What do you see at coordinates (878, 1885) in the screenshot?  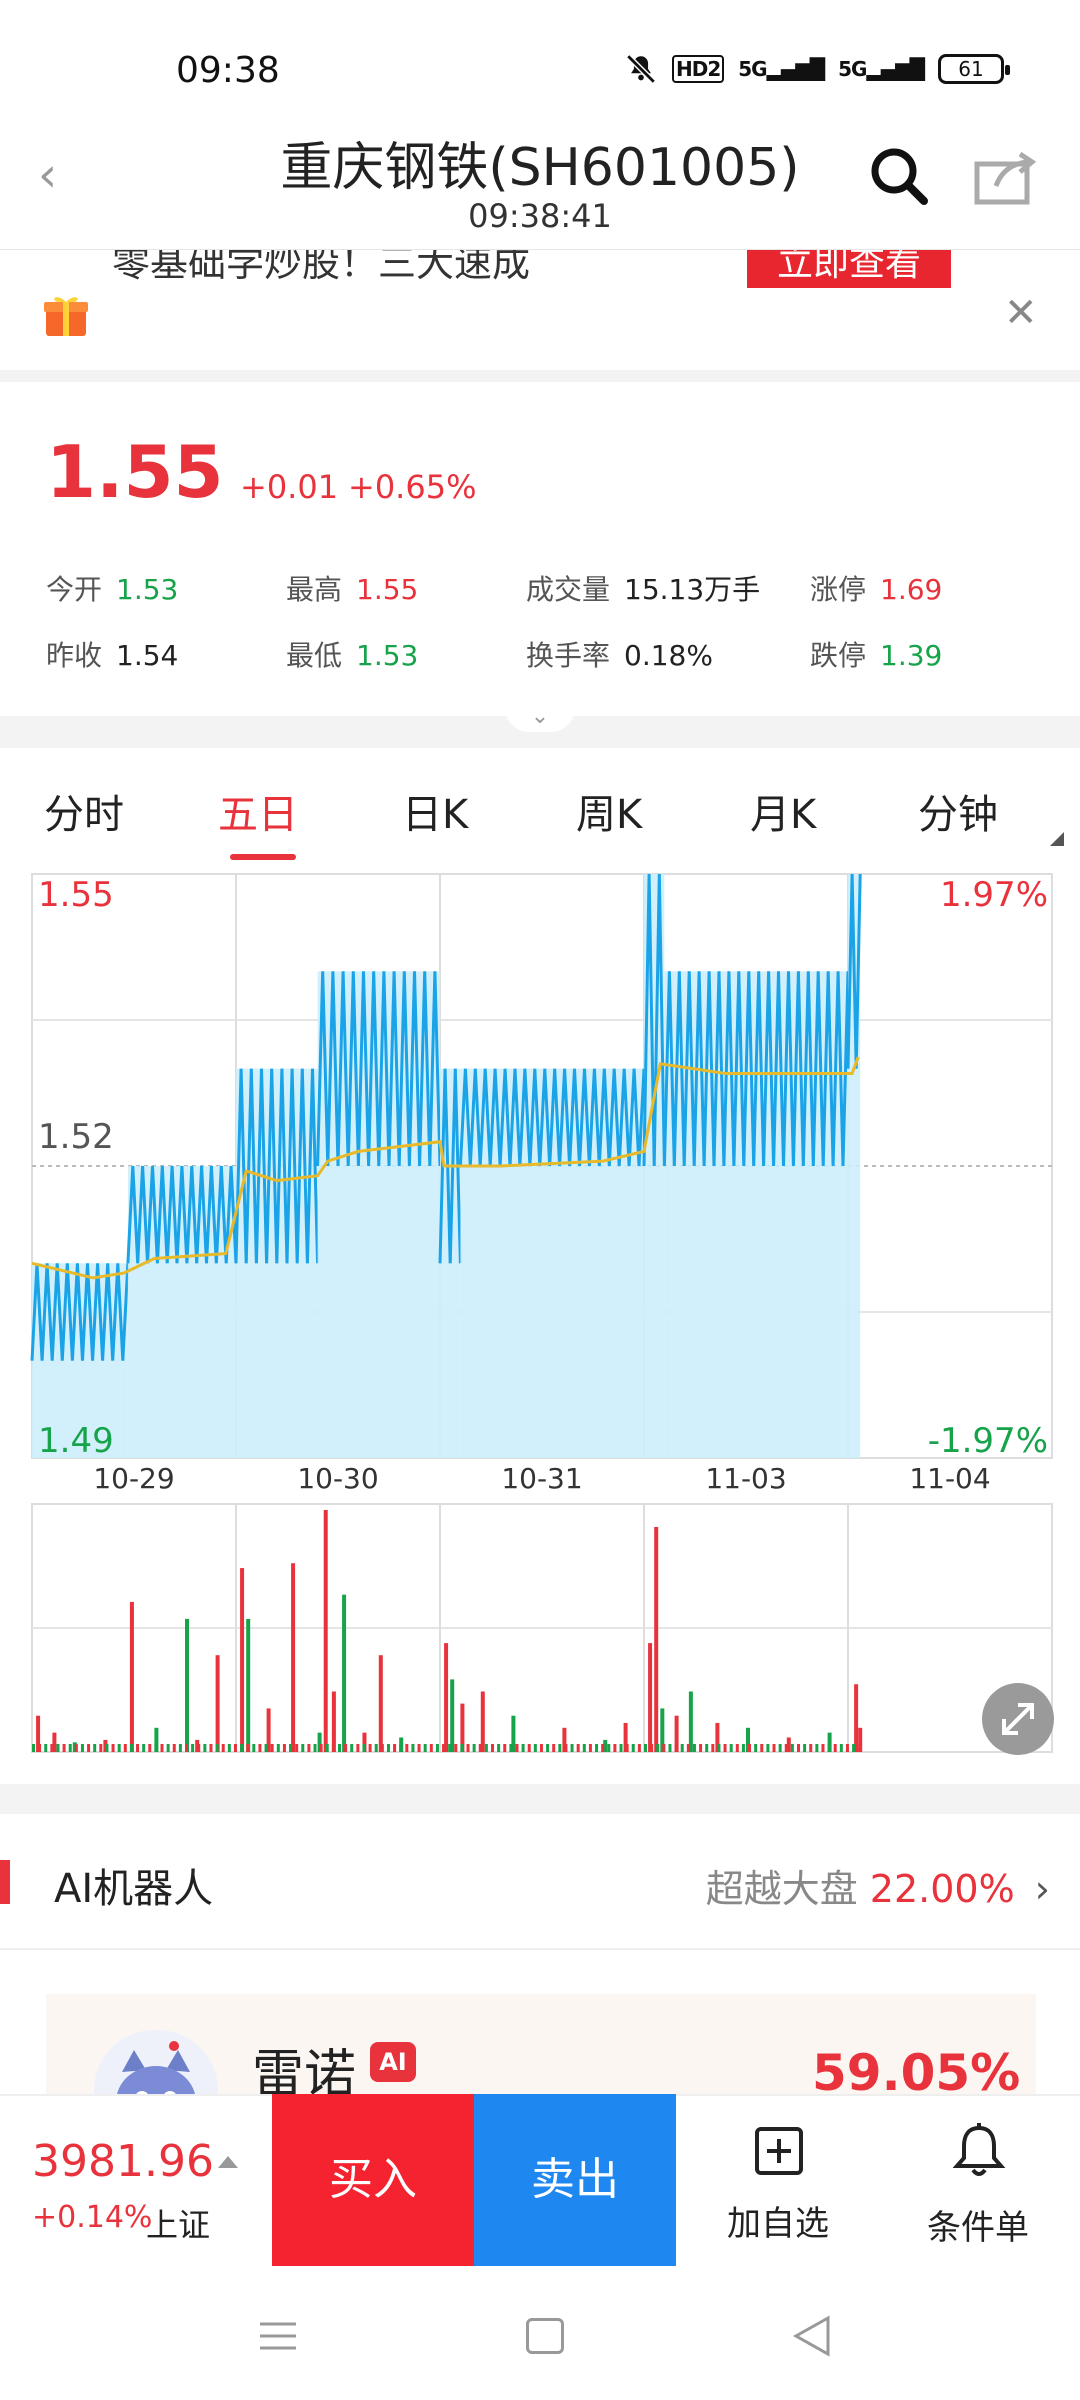 I see `ai-compare: 超越大盘 22.00% ›` at bounding box center [878, 1885].